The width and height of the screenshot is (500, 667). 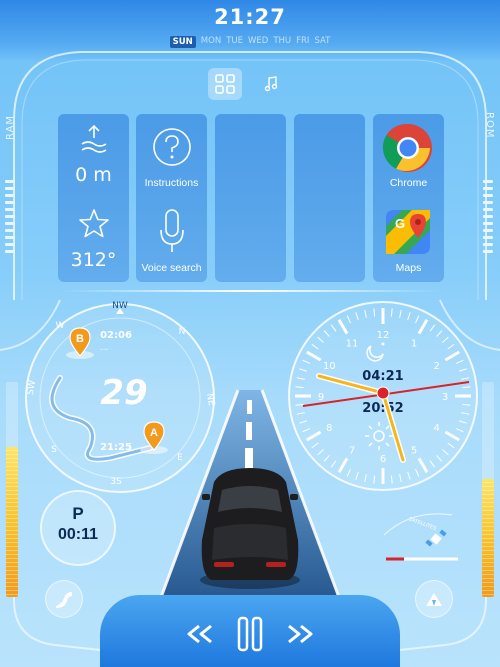 What do you see at coordinates (414, 451) in the screenshot?
I see `clock-hour-label: 5` at bounding box center [414, 451].